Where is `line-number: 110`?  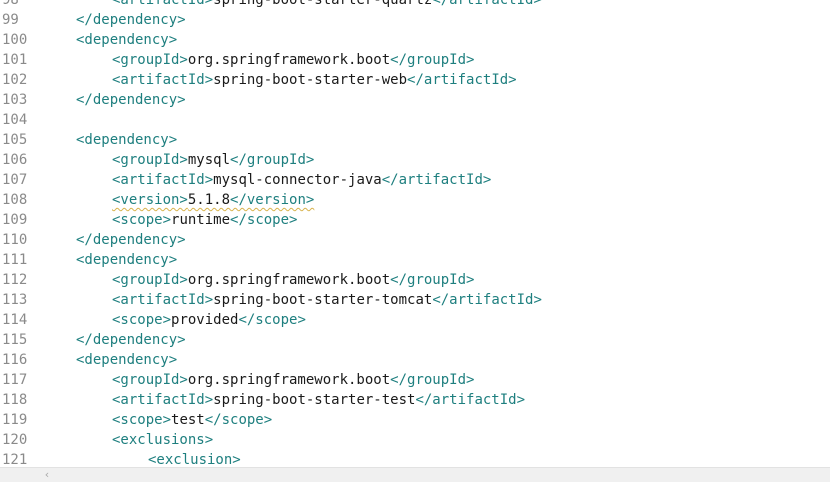
line-number: 110 is located at coordinates (15, 240).